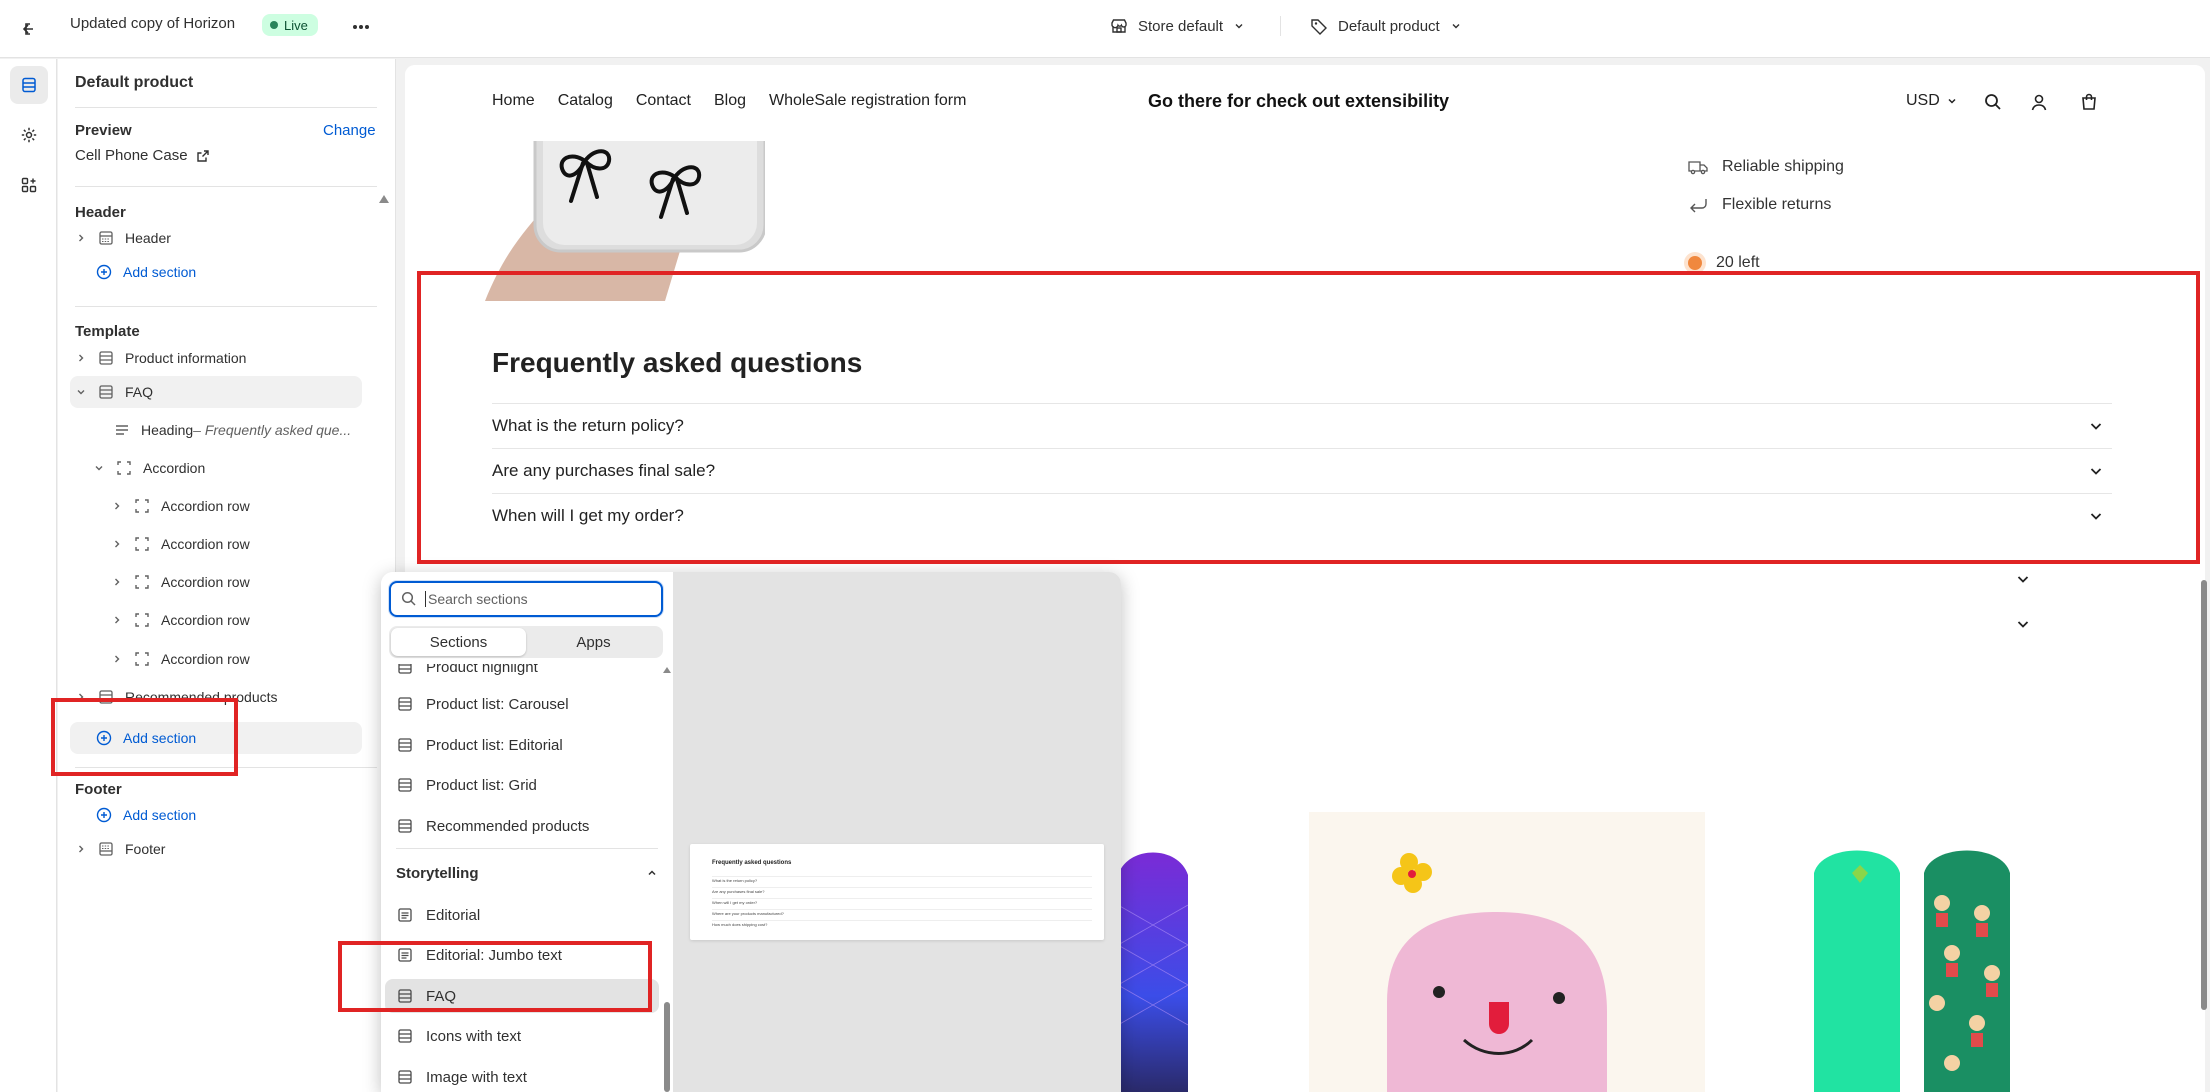  I want to click on currency-selector: USD, so click(1932, 101).